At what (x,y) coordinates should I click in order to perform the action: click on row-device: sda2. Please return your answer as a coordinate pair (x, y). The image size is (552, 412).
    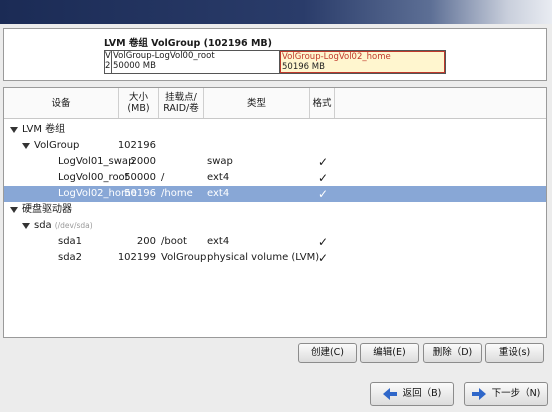
    Looking at the image, I should click on (70, 258).